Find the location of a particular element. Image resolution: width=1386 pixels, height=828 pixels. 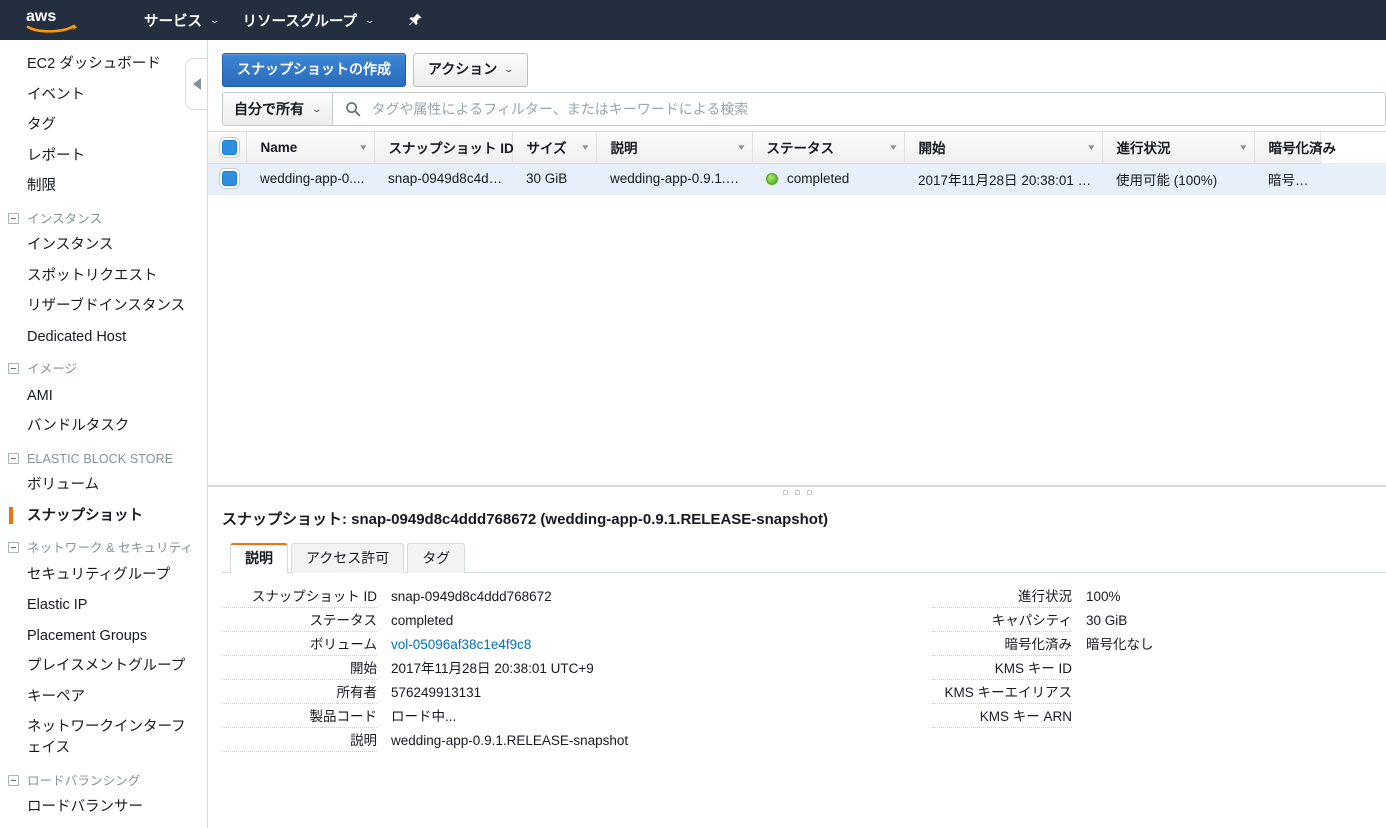

tab-permissions: アクセス許可 is located at coordinates (348, 557).